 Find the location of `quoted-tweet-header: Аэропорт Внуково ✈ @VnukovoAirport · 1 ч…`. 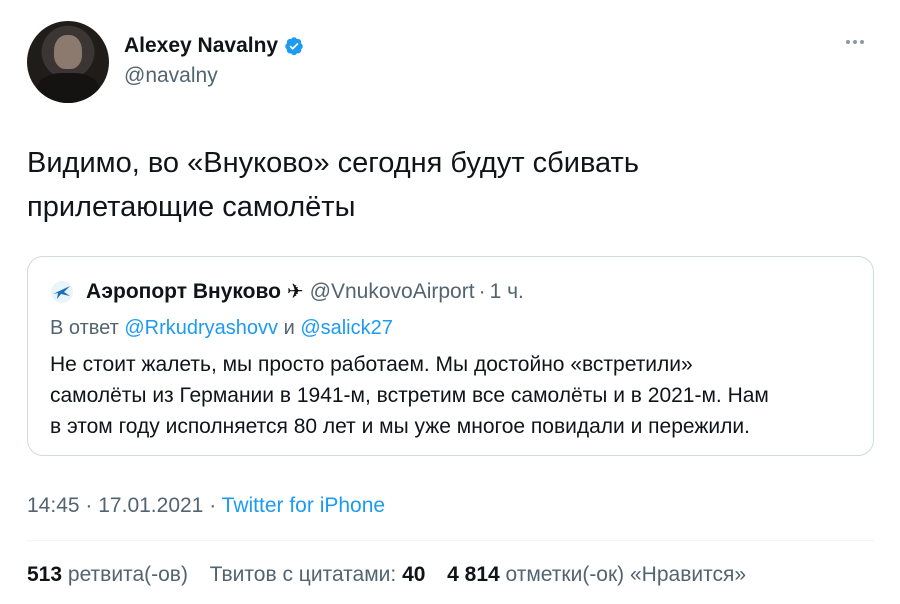

quoted-tweet-header: Аэропорт Внуково ✈ @VnukovoAirport · 1 ч… is located at coordinates (287, 291).